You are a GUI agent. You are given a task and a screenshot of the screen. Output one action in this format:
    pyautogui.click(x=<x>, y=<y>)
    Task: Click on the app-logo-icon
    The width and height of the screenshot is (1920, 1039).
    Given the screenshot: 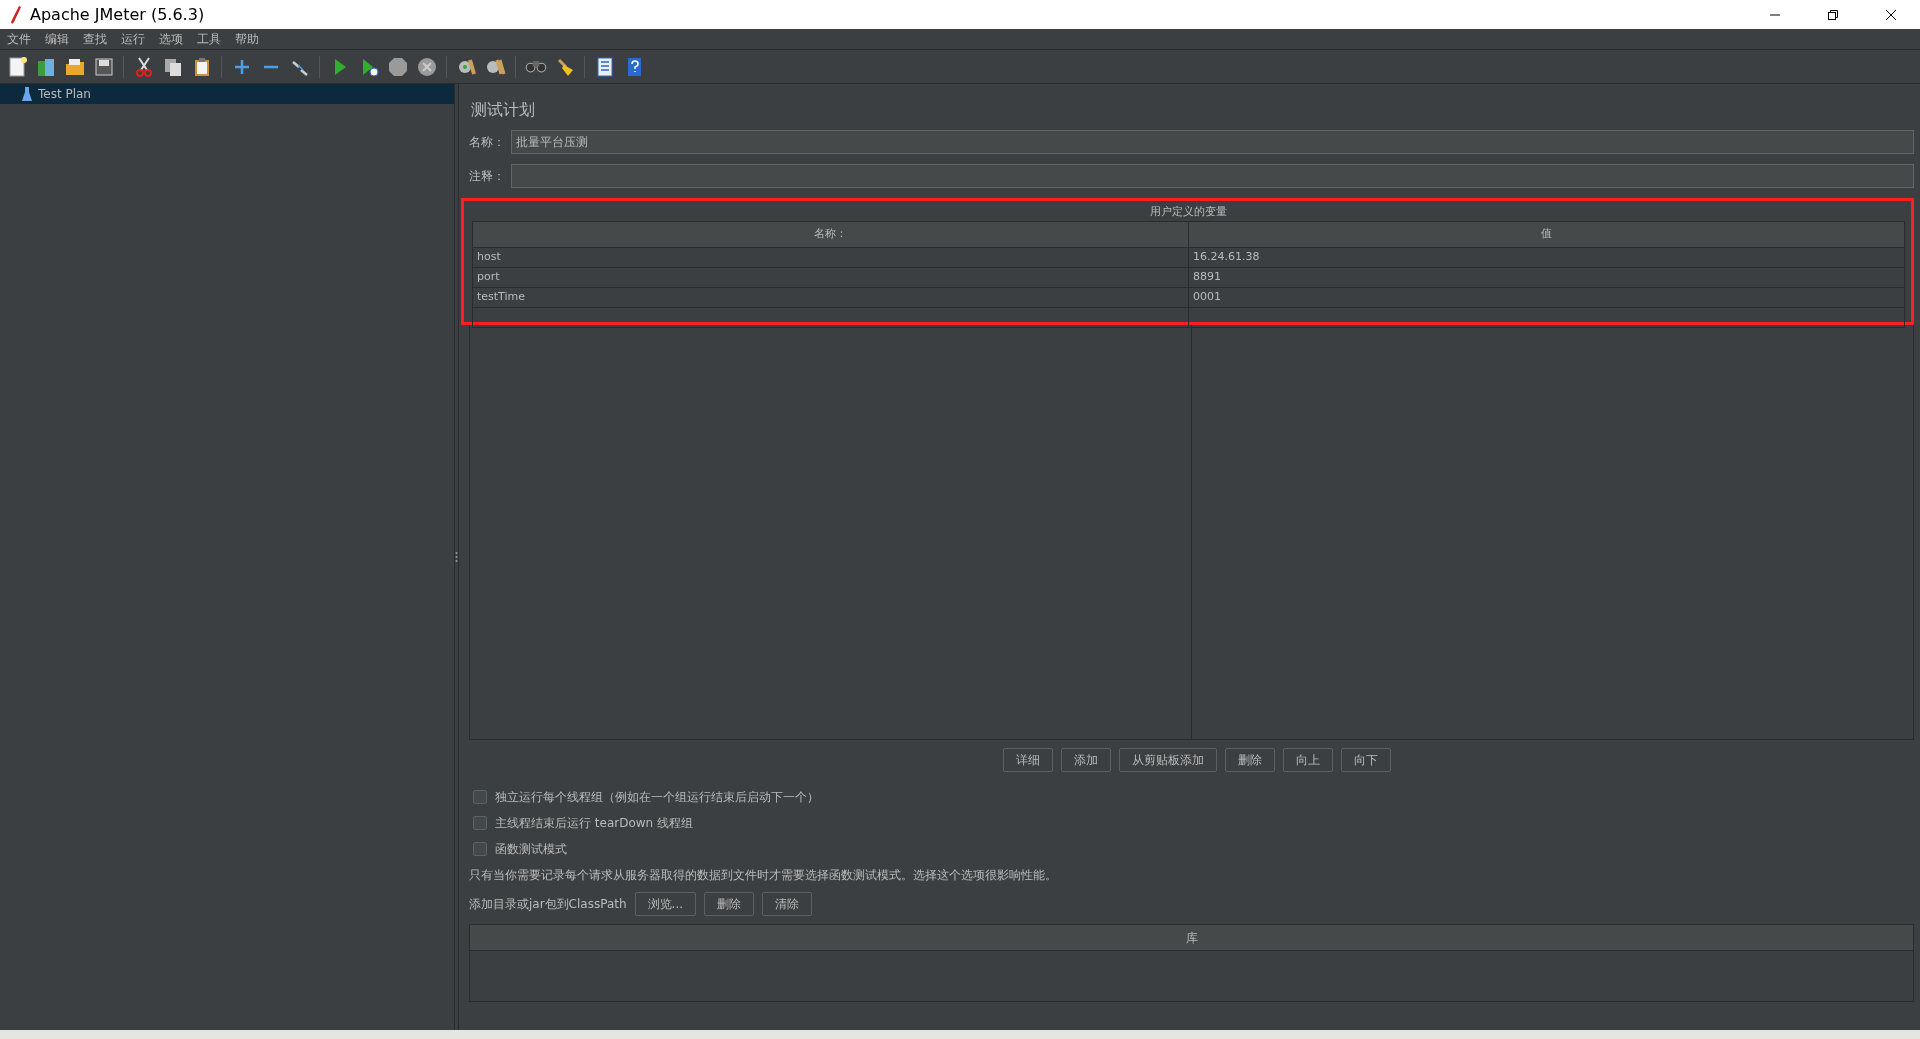 What is the action you would take?
    pyautogui.click(x=15, y=14)
    